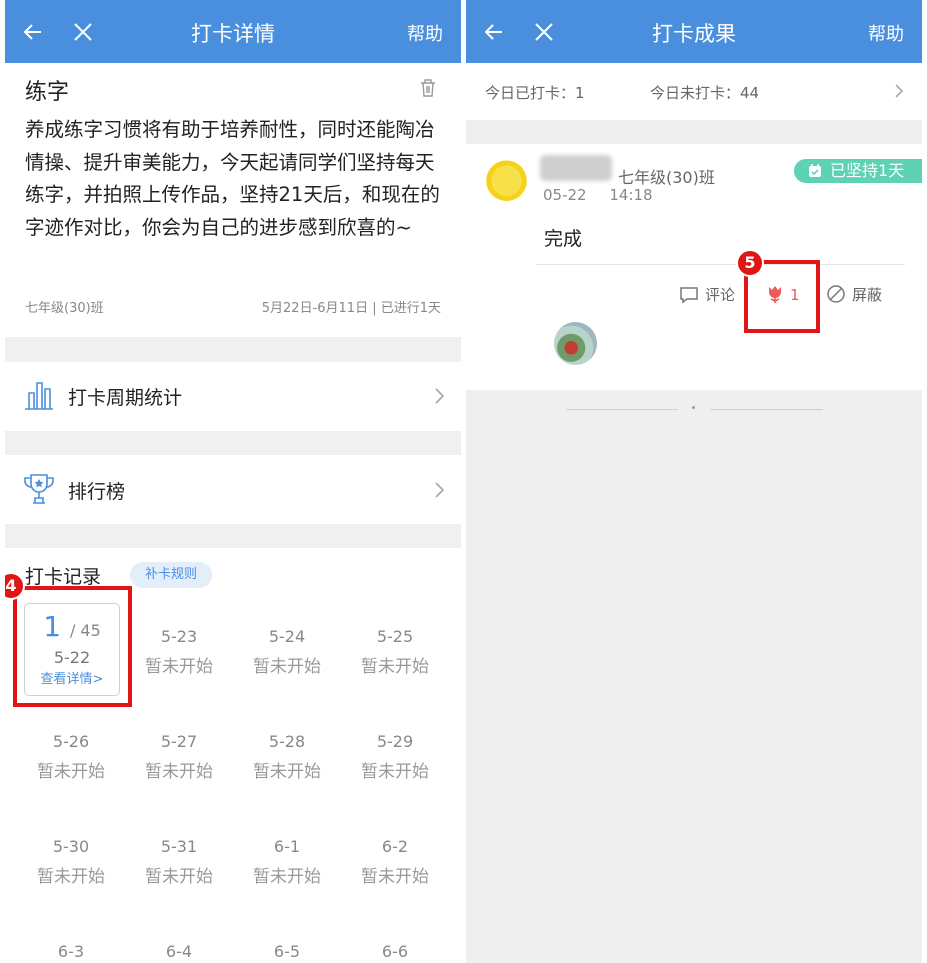  I want to click on day-cell: 6-2 暂未开始, so click(395, 862).